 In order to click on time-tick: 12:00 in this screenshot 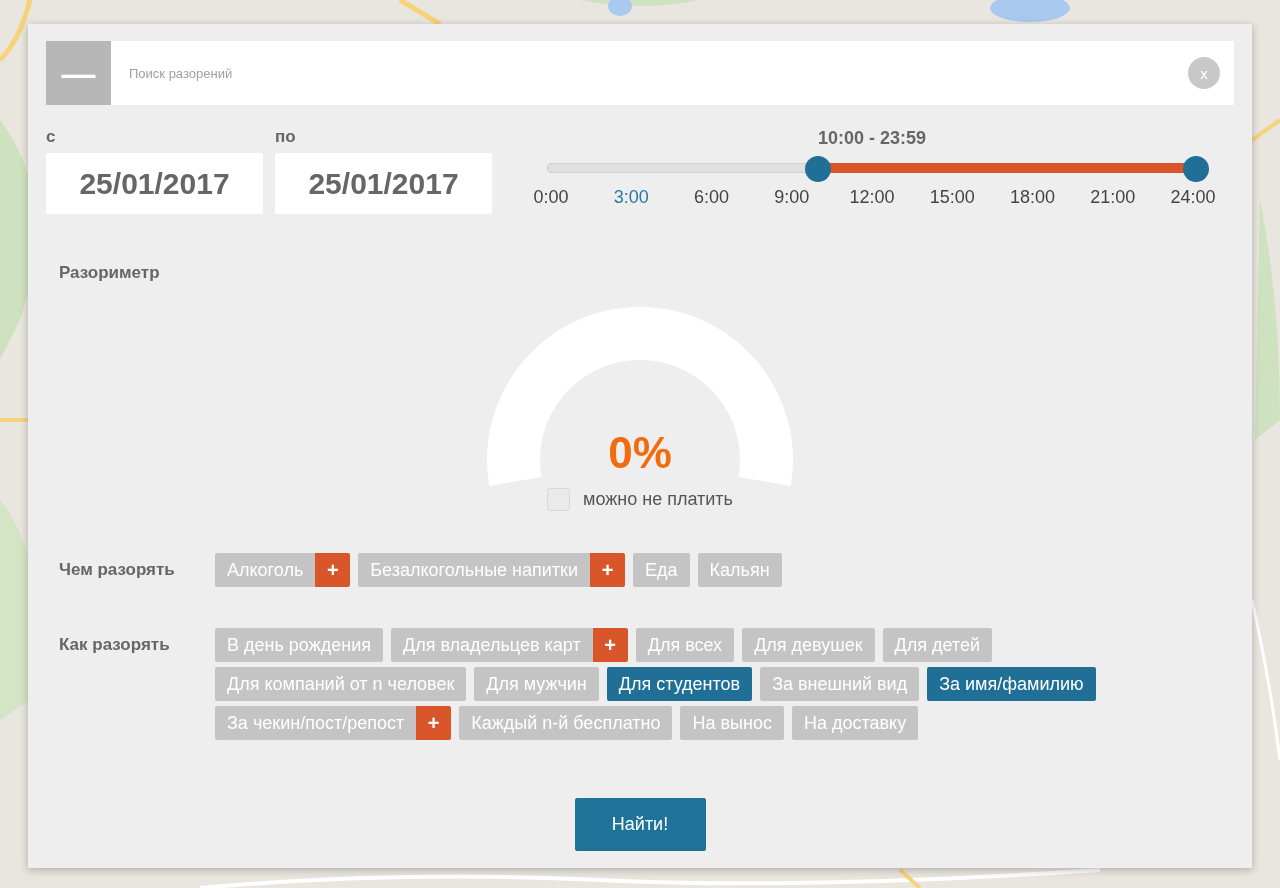, I will do `click(872, 197)`.